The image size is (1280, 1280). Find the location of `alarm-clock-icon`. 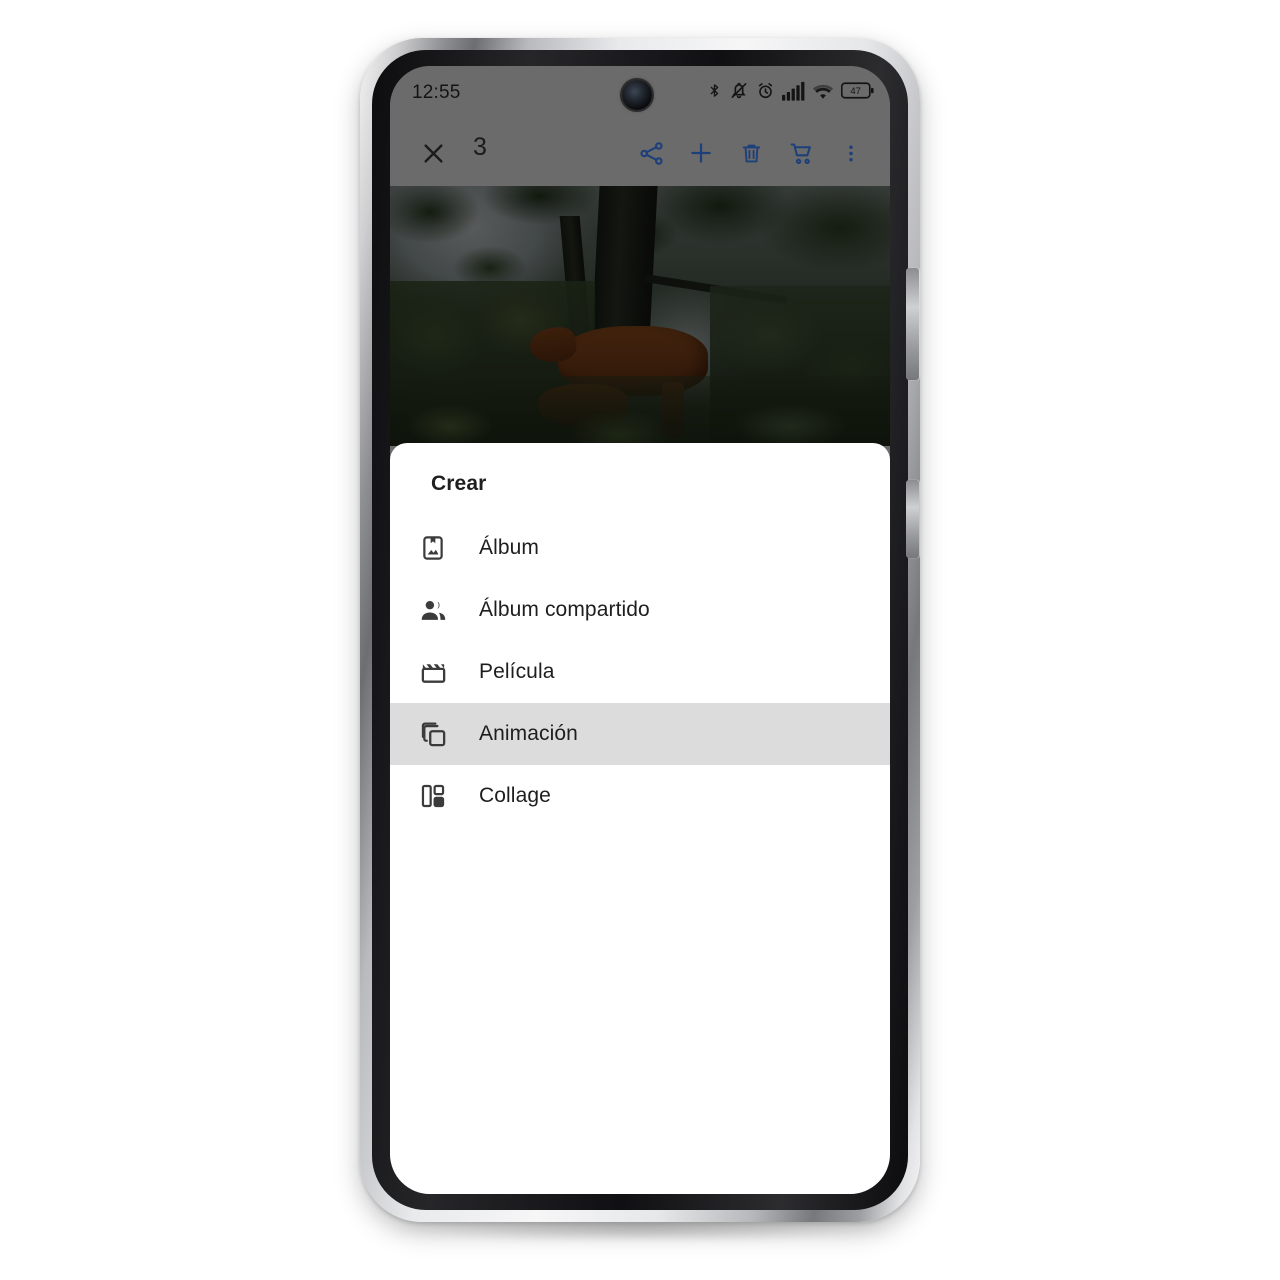

alarm-clock-icon is located at coordinates (765, 91).